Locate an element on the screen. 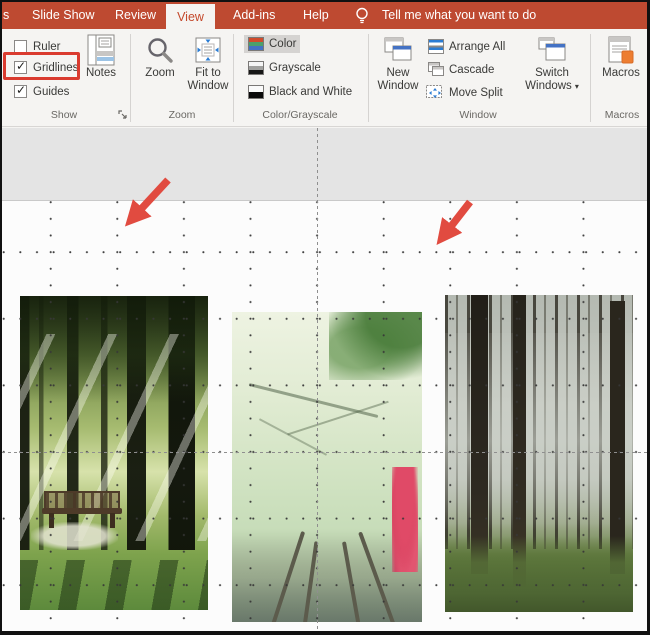 The height and width of the screenshot is (635, 650). black-and-white-icon is located at coordinates (256, 92).